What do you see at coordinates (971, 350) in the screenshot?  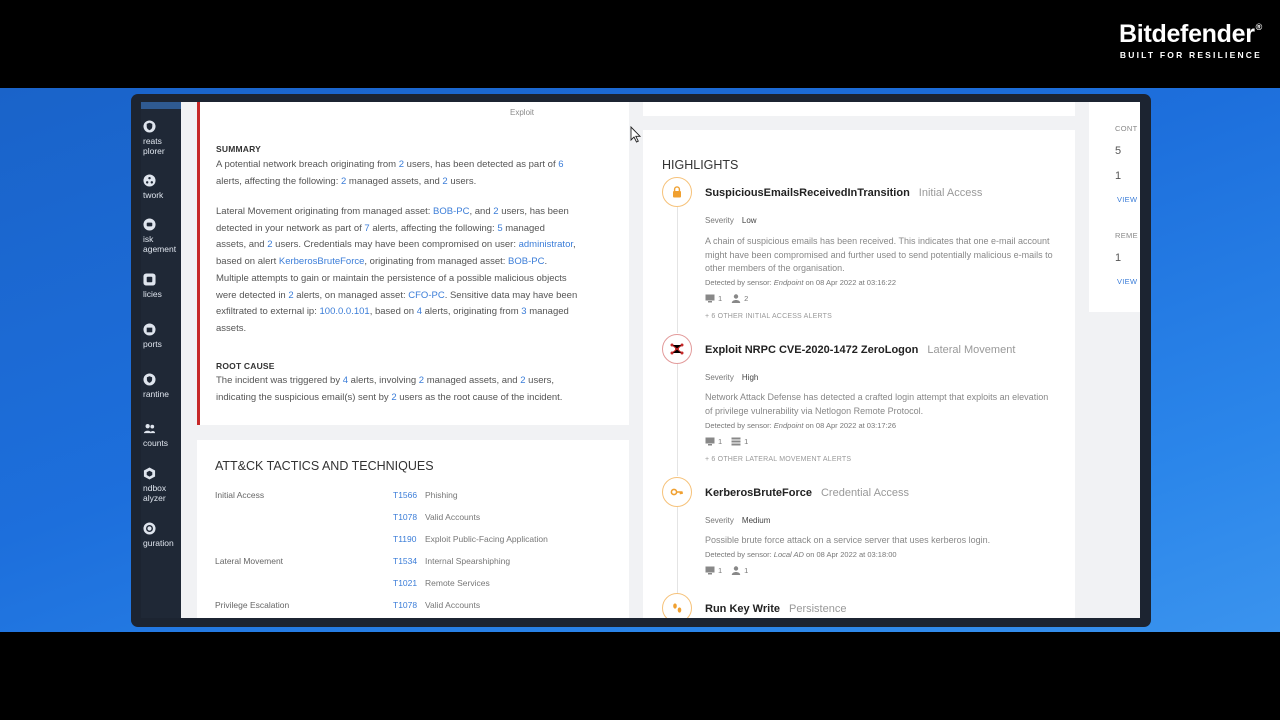 I see `alert-tactic: Lateral Movement` at bounding box center [971, 350].